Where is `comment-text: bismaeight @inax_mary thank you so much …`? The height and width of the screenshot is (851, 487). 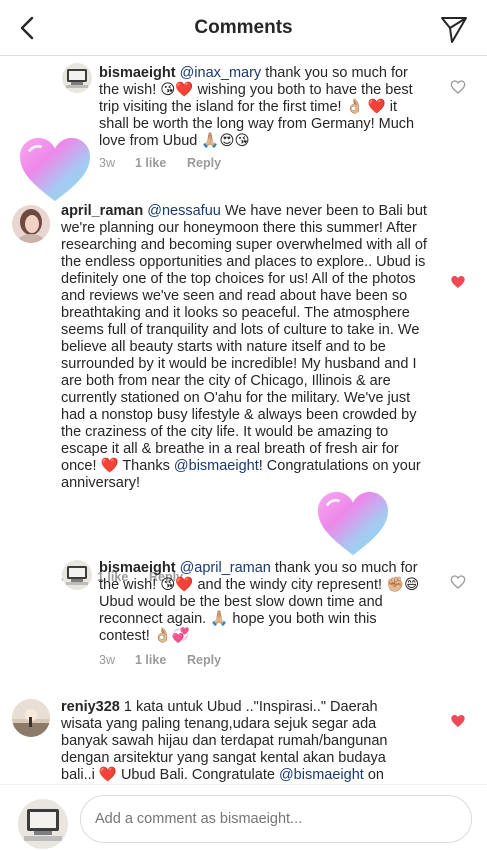
comment-text: bismaeight @inax_mary thank you so much … is located at coordinates (261, 107).